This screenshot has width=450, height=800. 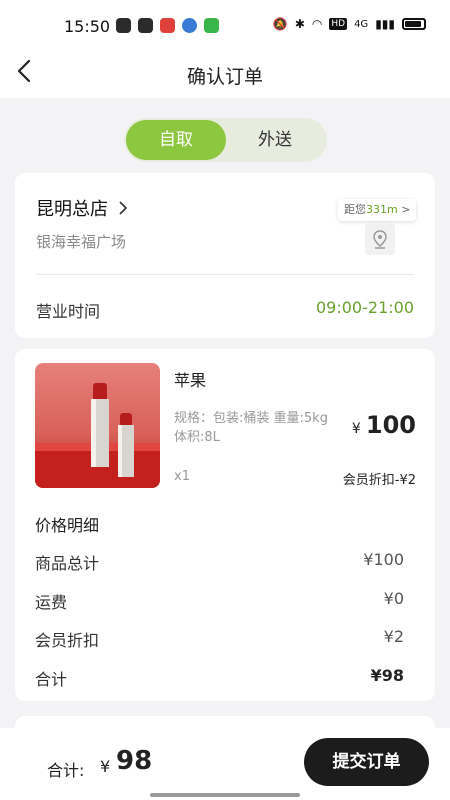 I want to click on status-time: 15:50, so click(x=87, y=26).